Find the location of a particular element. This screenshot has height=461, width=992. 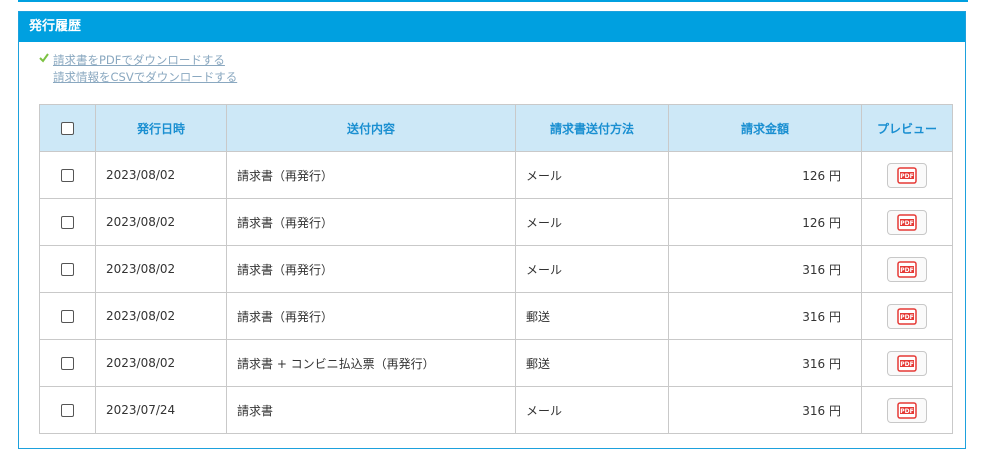

panel-title: 発行履歴 is located at coordinates (492, 27).